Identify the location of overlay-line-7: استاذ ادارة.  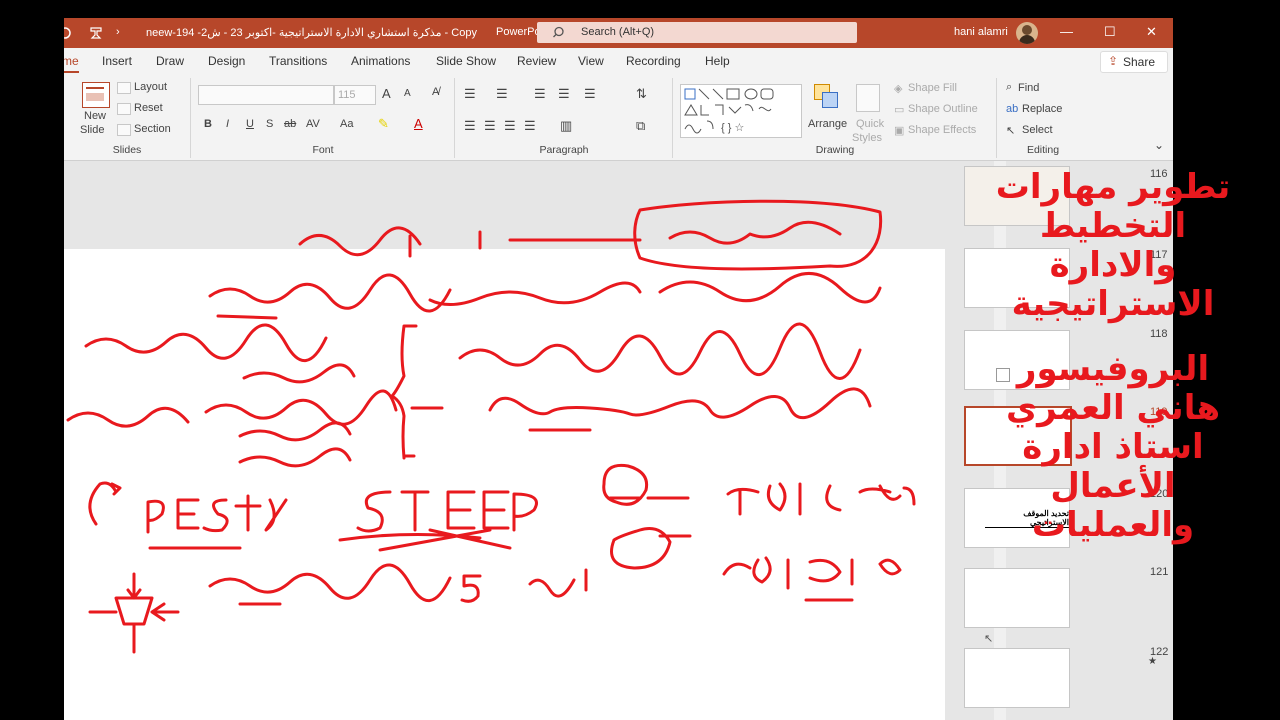
(1113, 447).